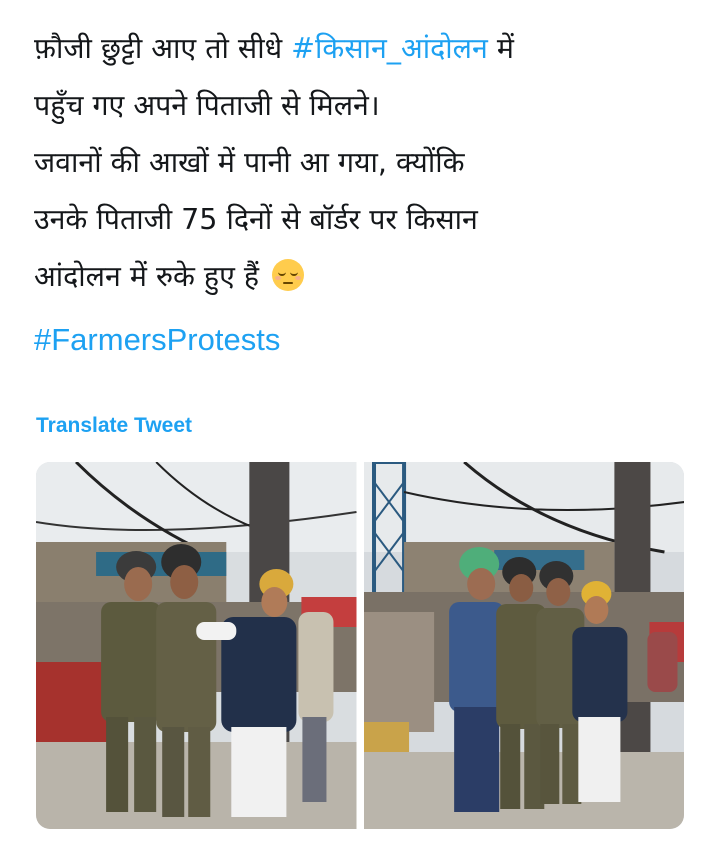  I want to click on pensive-face-emoji-icon, so click(288, 275).